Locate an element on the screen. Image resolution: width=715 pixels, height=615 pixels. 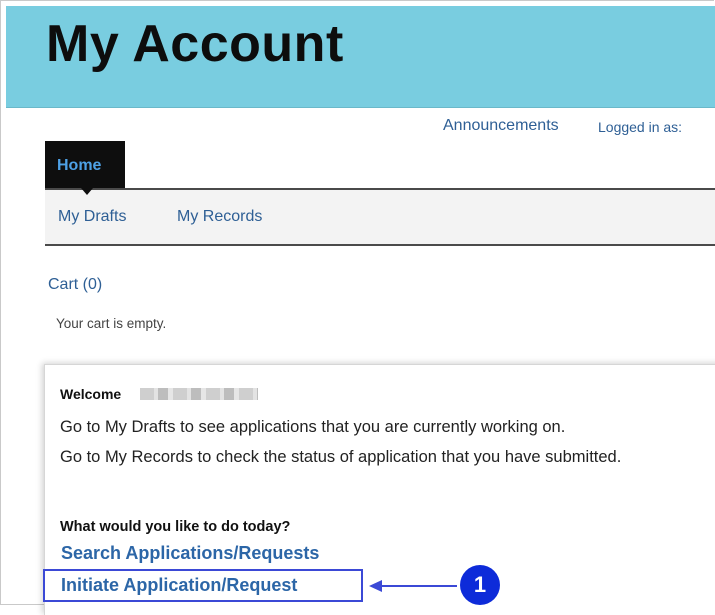
search-applications-link: Search Applications/Requests is located at coordinates (190, 553).